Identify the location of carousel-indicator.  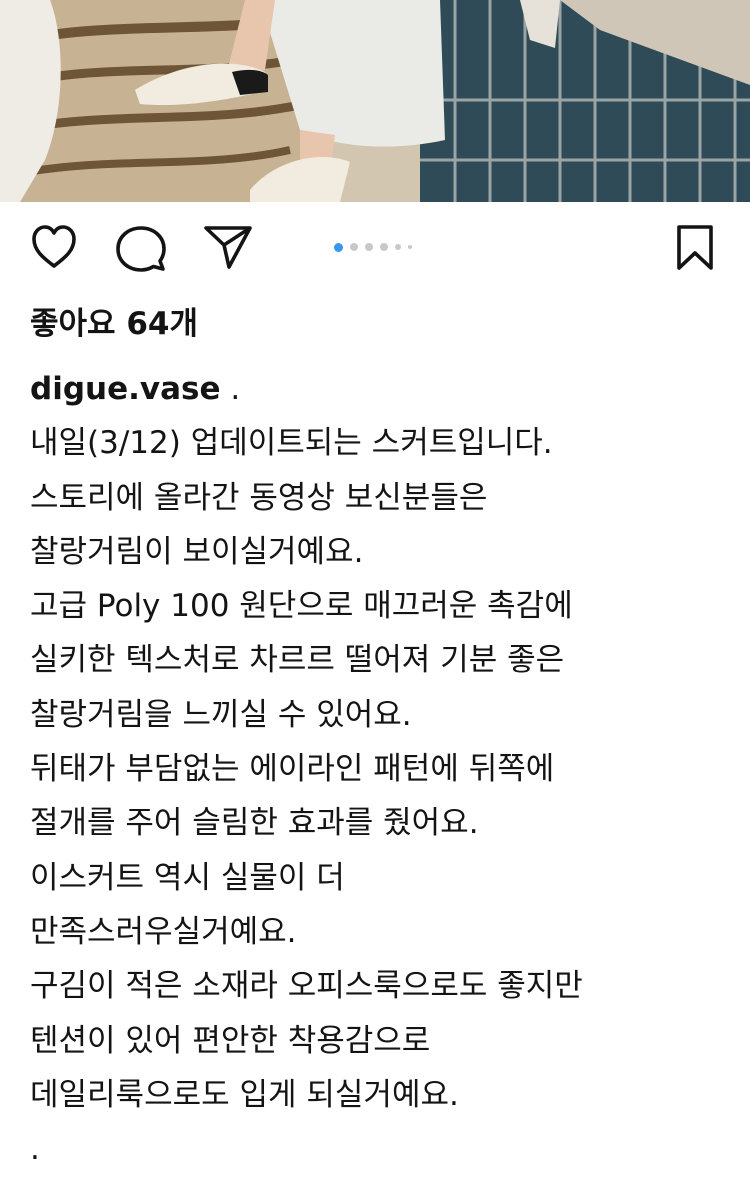
(373, 247).